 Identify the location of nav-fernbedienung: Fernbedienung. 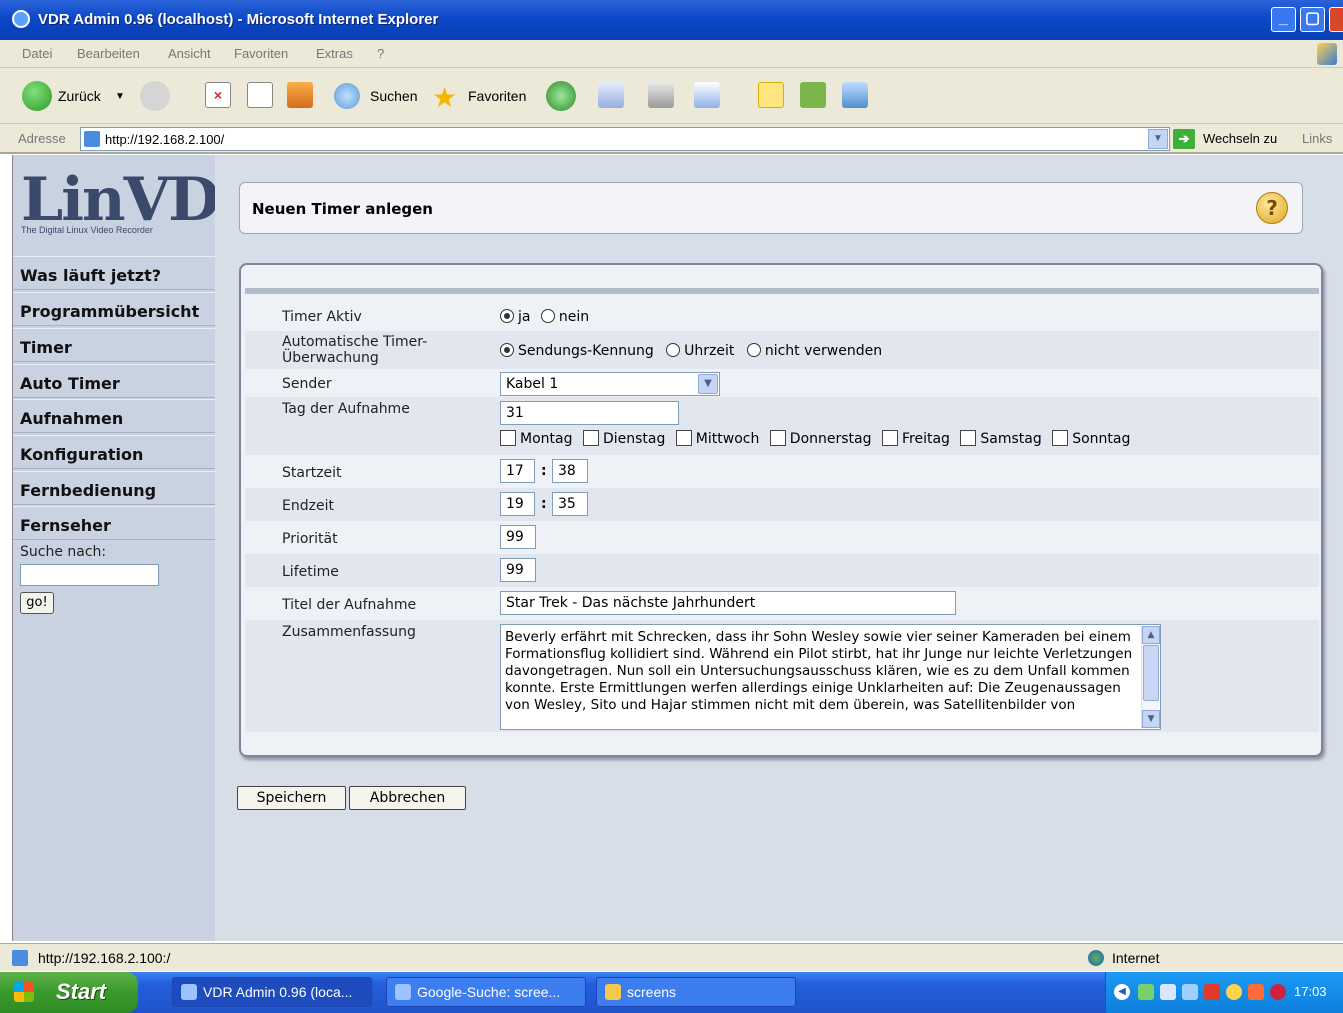
(114, 488).